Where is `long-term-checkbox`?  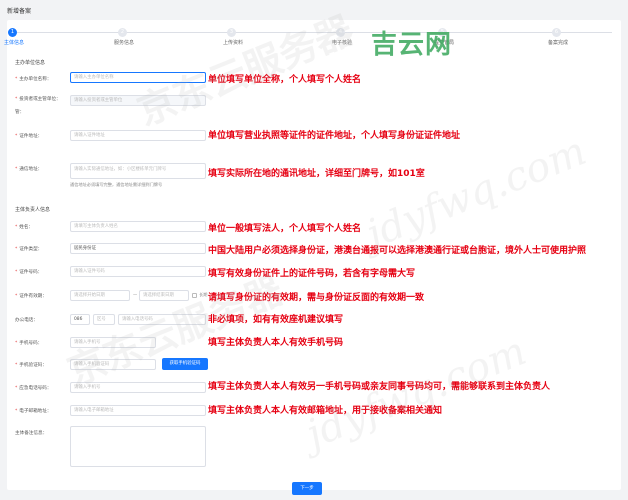
long-term-checkbox is located at coordinates (194, 295).